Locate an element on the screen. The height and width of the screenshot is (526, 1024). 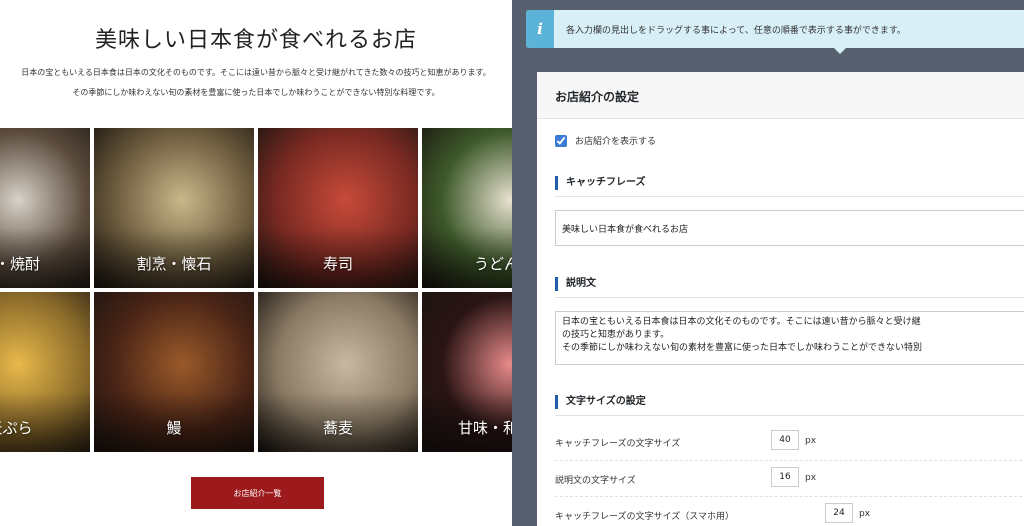
notice-text: 各入力欄の見出しをドラッグする事によって、任意の順番で表示する事ができます。 is located at coordinates (736, 31).